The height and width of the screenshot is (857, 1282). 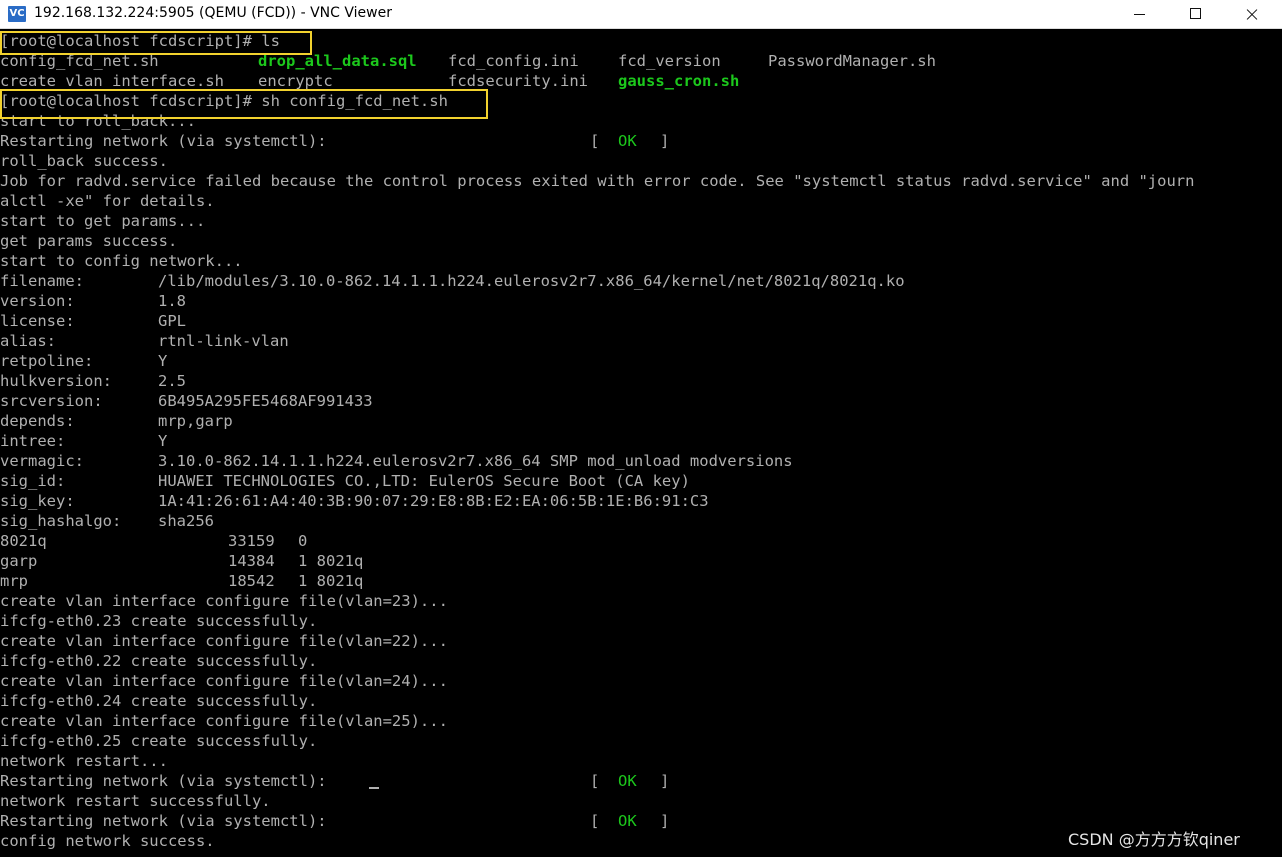 I want to click on terminal-line: intree: Y, so click(x=641, y=441).